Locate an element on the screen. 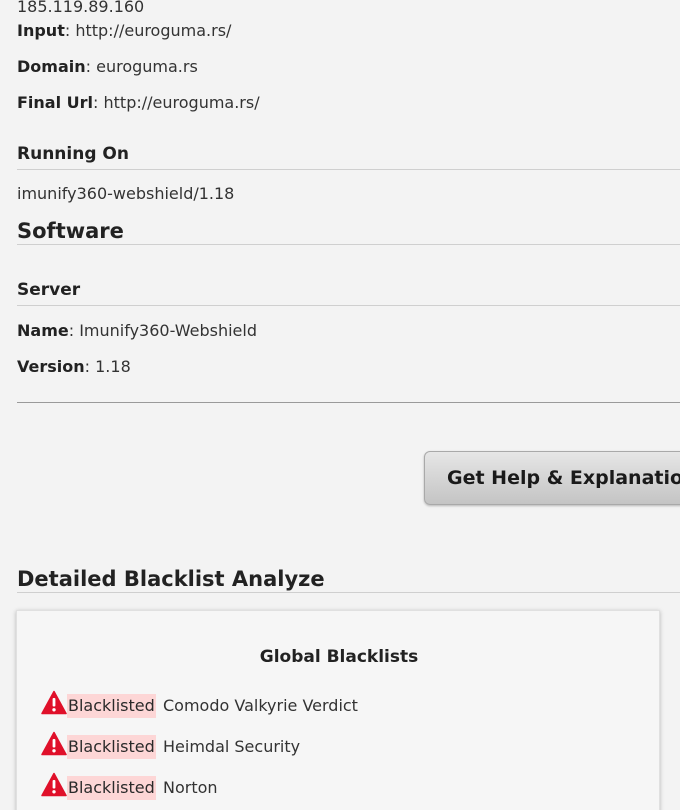  section-divider is located at coordinates (348, 402).